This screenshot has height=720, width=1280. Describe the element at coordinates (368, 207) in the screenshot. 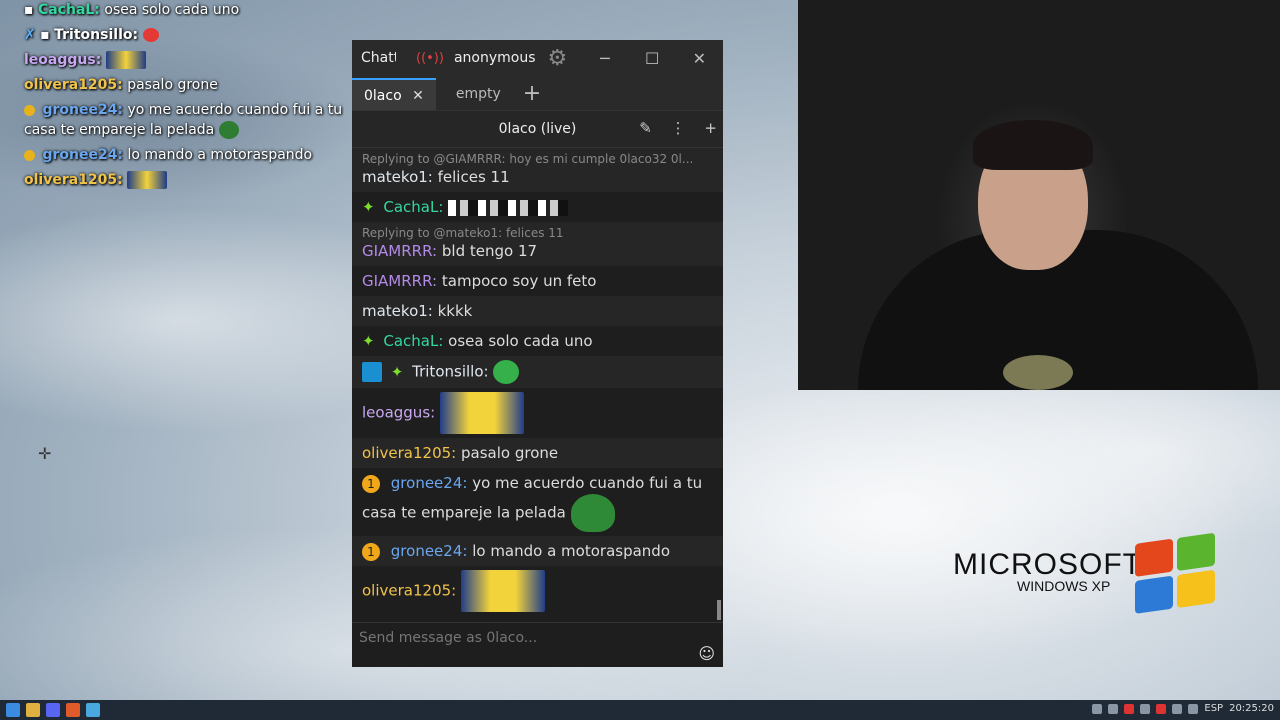

I see `sparkle-badge-icon: ✦` at that location.